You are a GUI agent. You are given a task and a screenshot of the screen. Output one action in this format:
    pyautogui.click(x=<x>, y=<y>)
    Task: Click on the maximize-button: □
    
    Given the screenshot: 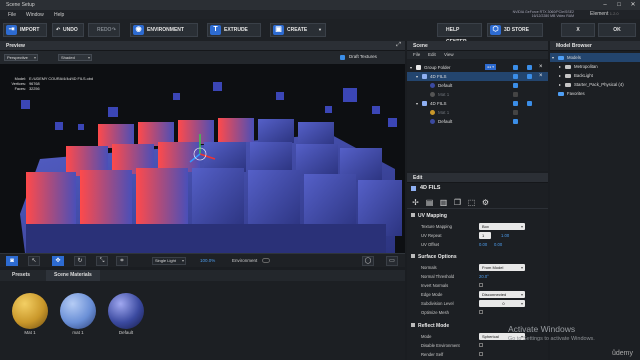 What is the action you would take?
    pyautogui.click(x=619, y=5)
    